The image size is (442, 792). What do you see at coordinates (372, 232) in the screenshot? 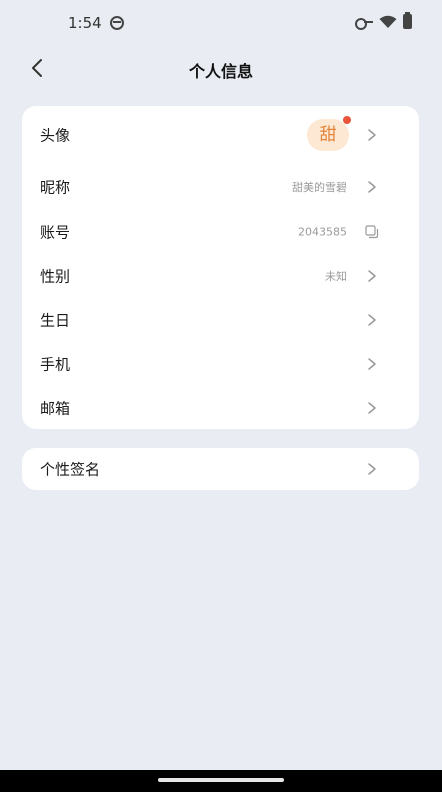
I see `copy-icon` at bounding box center [372, 232].